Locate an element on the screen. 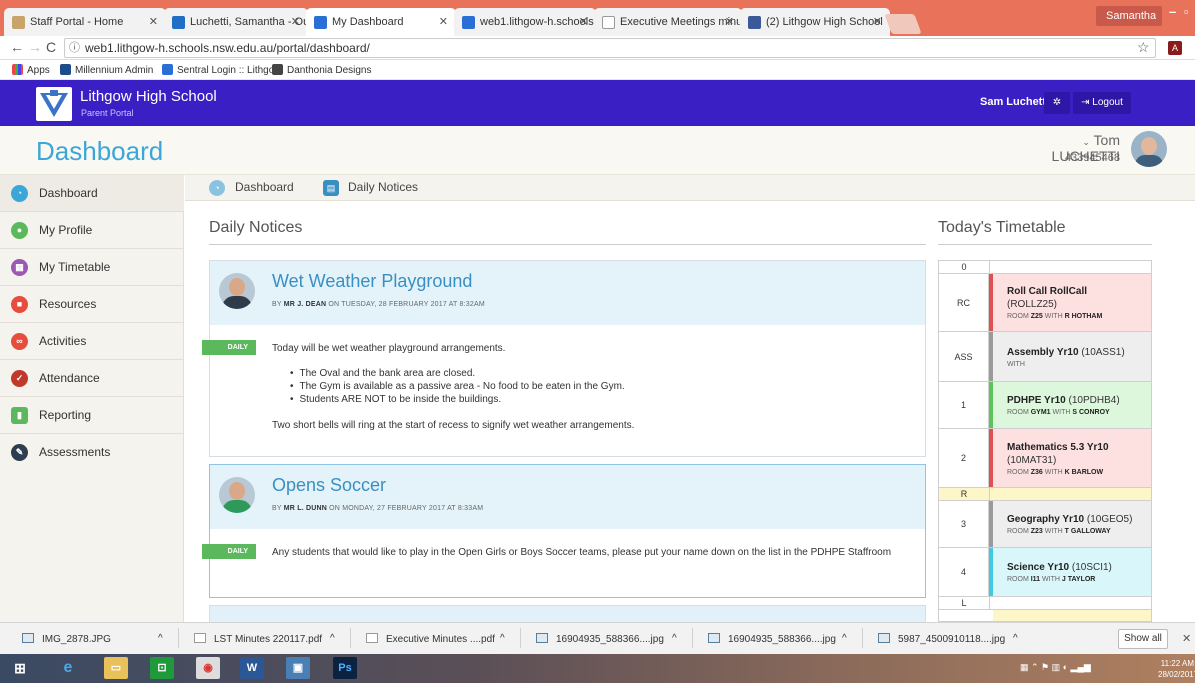  download-item: LST Minutes 220117.pdf is located at coordinates (258, 639).